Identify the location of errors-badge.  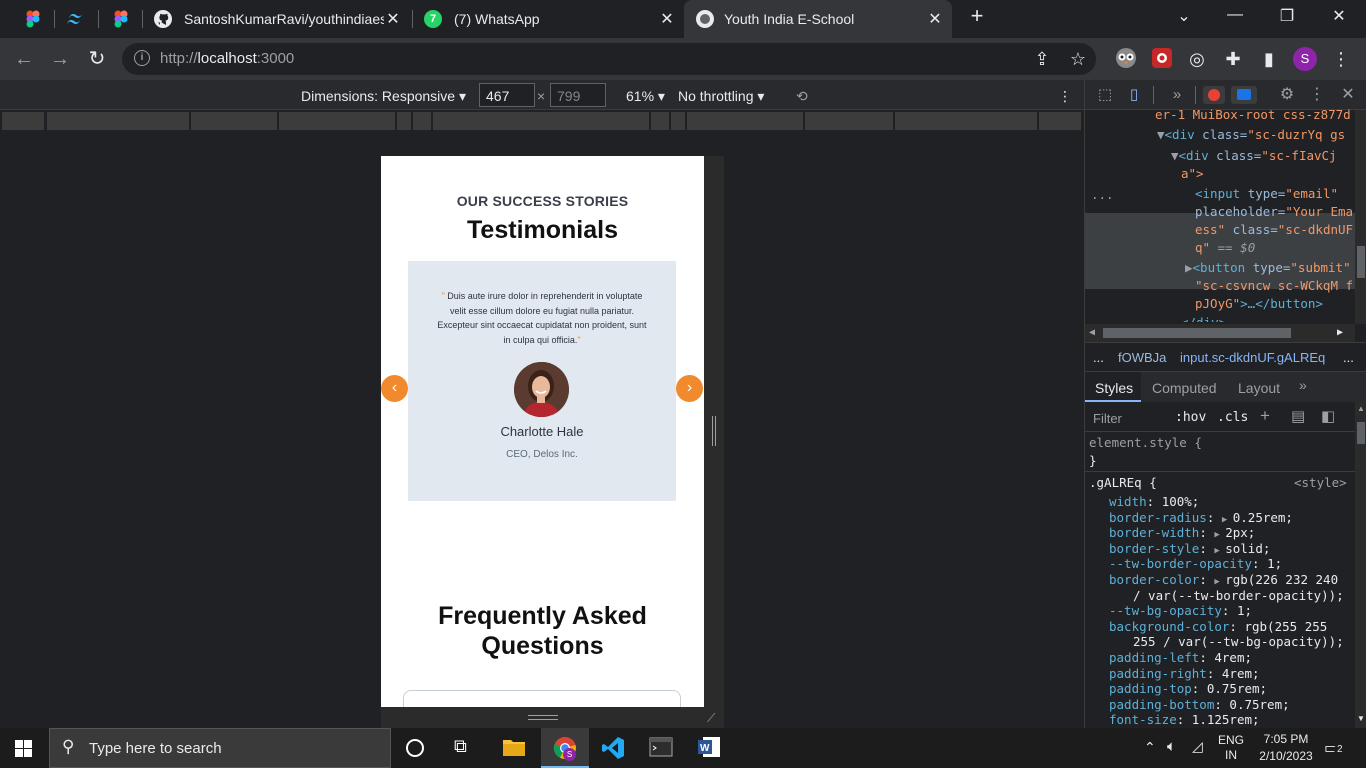
(1214, 95).